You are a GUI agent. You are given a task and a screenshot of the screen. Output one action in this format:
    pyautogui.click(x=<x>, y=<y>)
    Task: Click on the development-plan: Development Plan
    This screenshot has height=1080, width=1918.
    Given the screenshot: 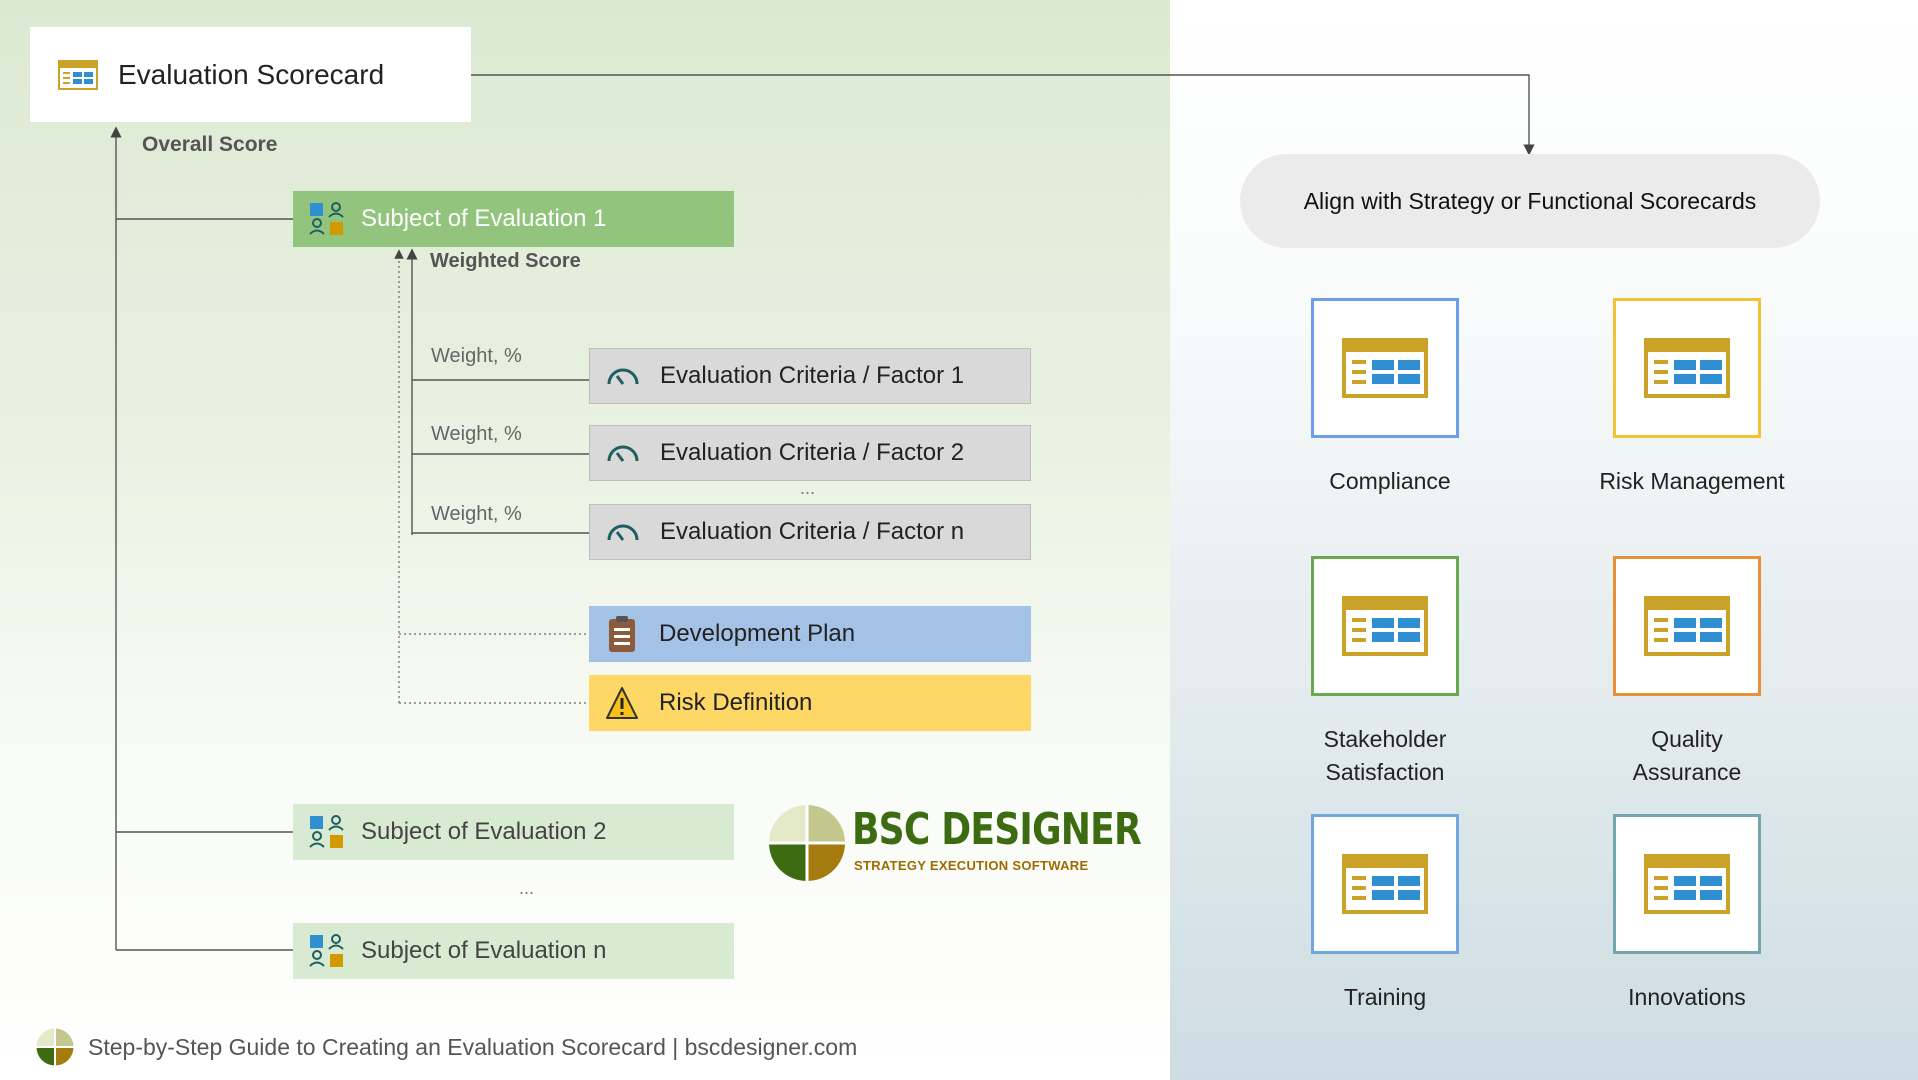 What is the action you would take?
    pyautogui.click(x=810, y=634)
    